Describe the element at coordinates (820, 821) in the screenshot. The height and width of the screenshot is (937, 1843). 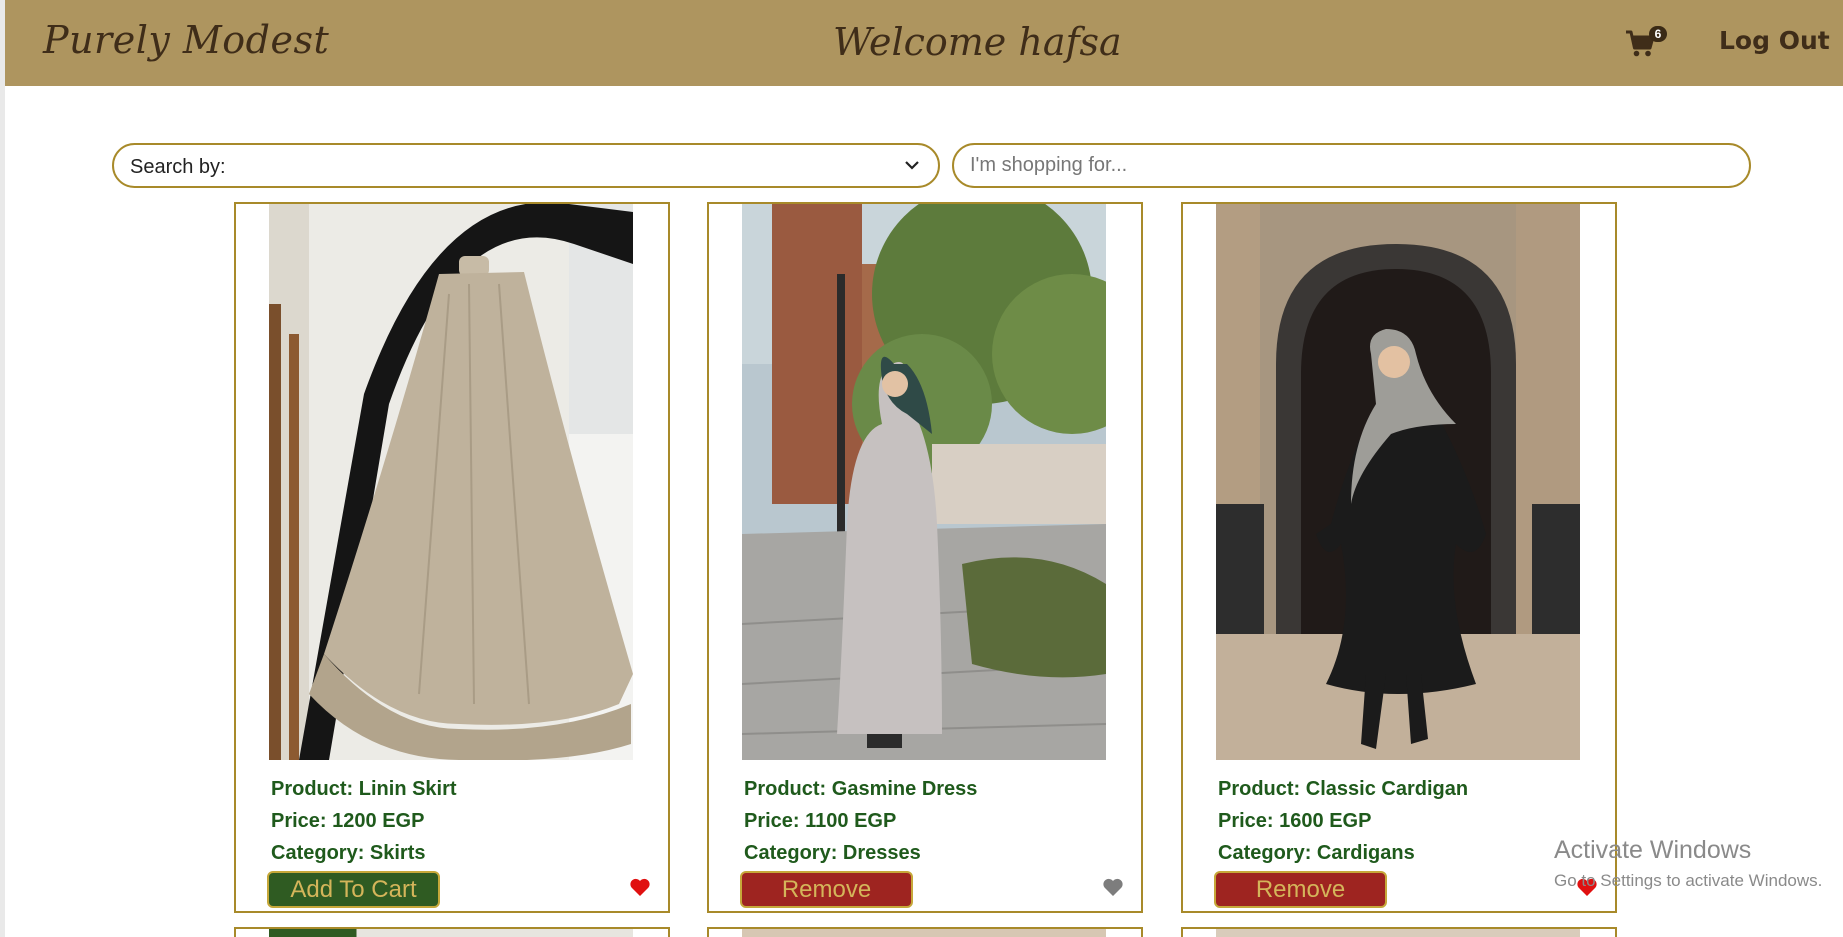
I see `product-price: Price: 1100 EGP` at that location.